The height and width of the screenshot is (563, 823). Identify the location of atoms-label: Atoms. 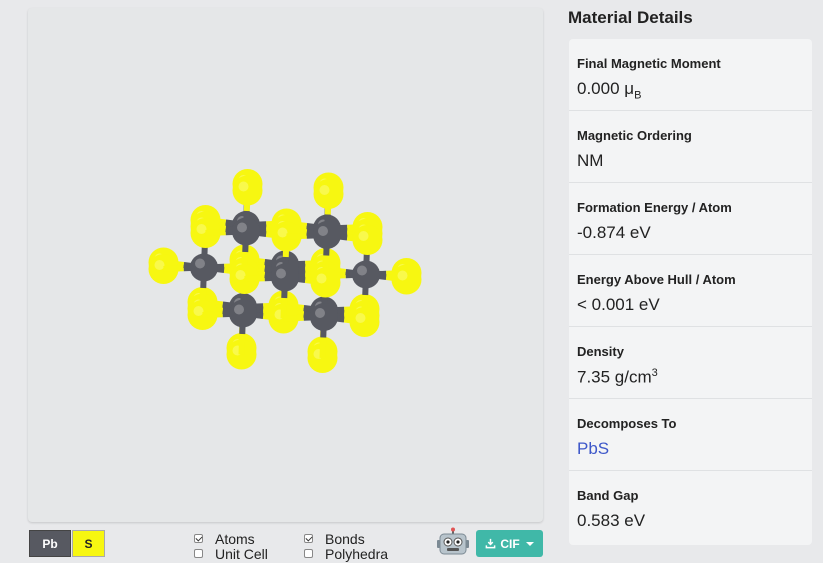
(235, 538).